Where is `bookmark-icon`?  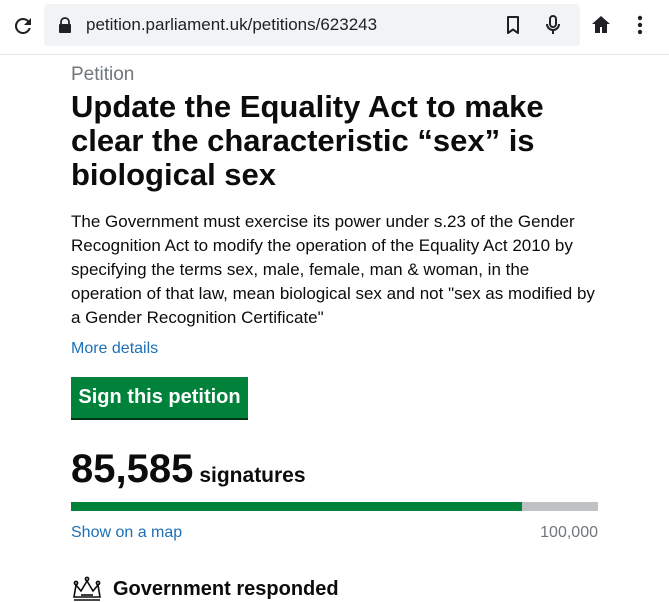
bookmark-icon is located at coordinates (513, 25).